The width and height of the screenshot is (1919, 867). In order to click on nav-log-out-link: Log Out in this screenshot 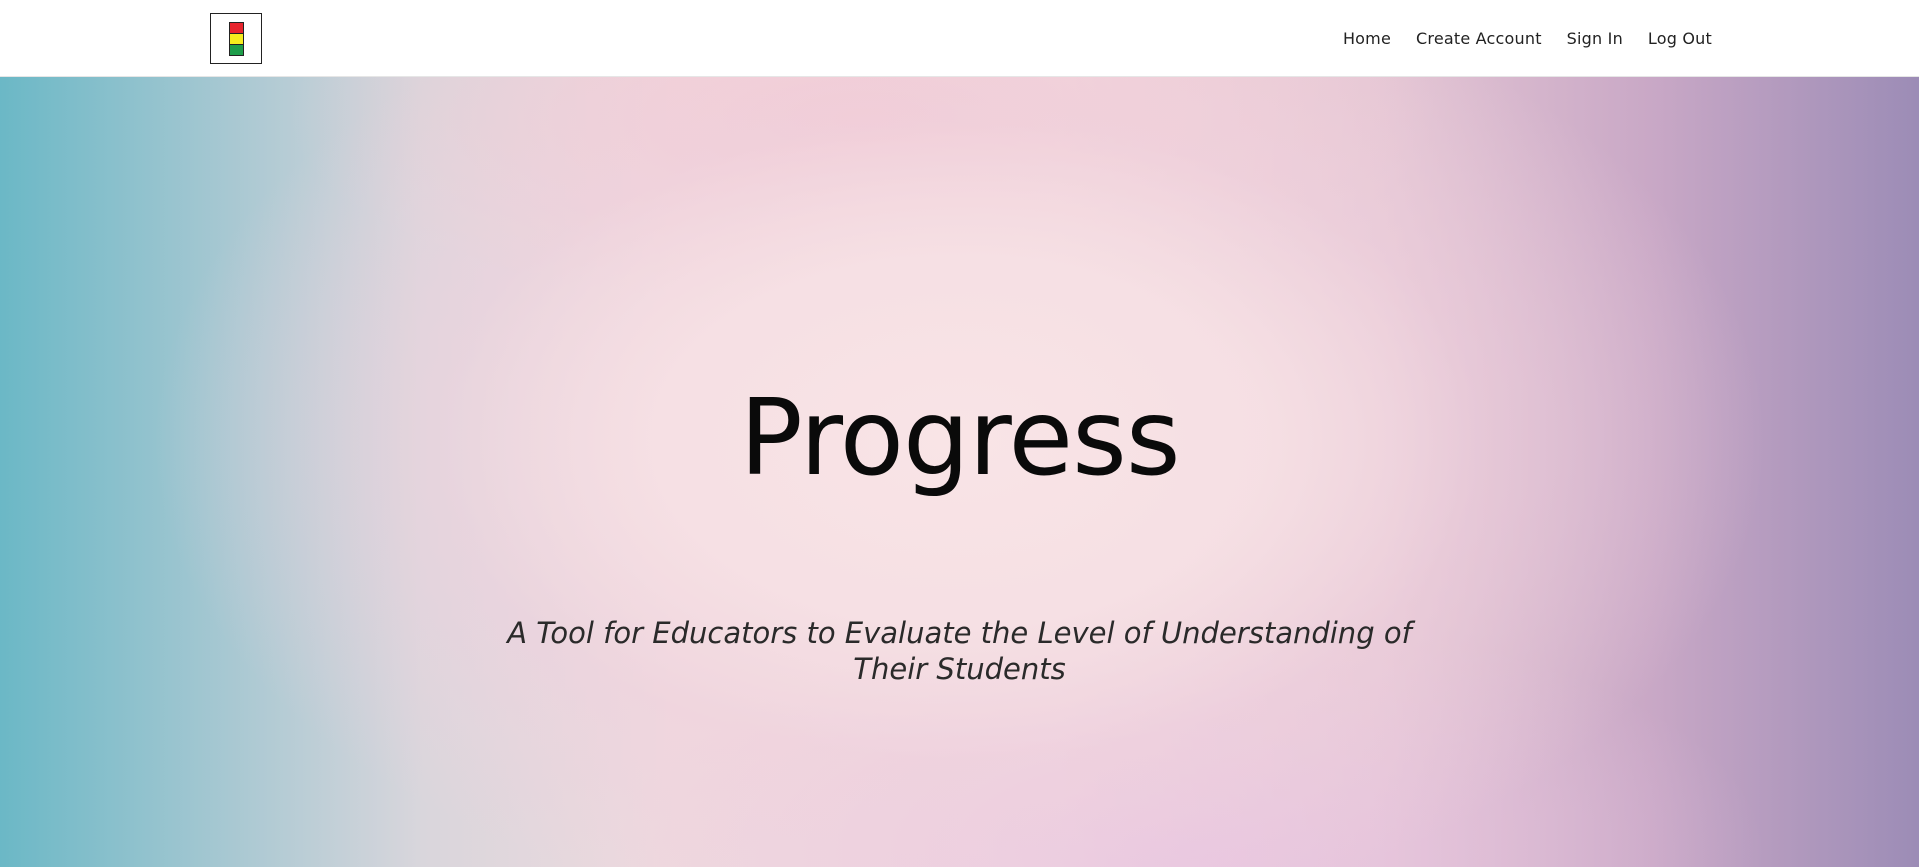, I will do `click(1680, 38)`.